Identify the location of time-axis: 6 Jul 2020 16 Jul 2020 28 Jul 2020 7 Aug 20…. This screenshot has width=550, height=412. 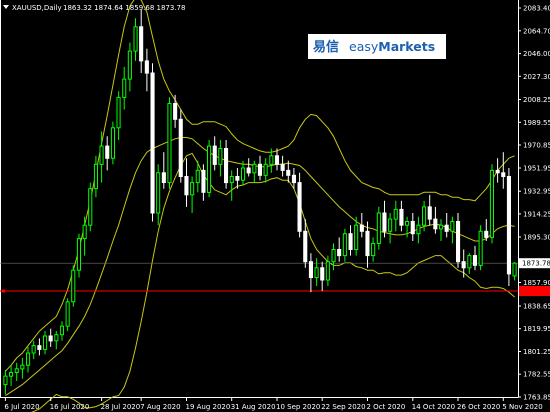
(273, 404).